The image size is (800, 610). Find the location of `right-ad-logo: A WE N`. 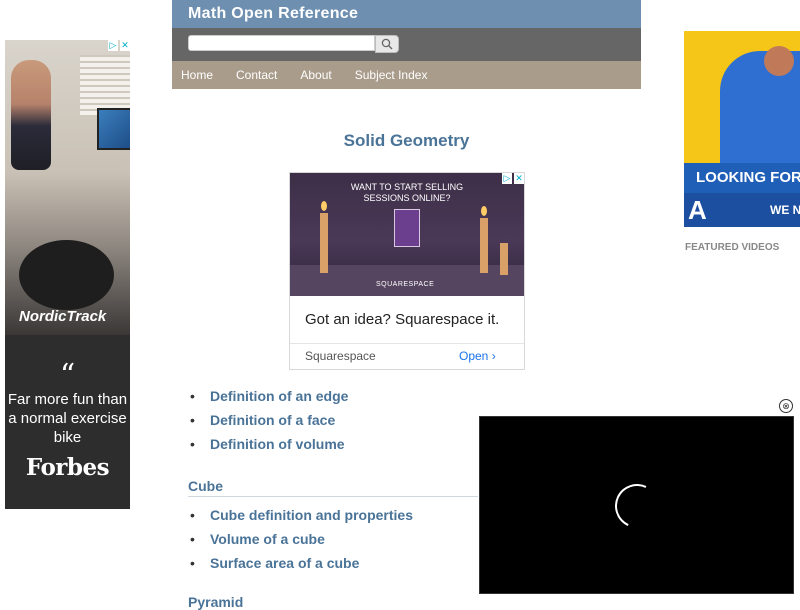

right-ad-logo: A WE N is located at coordinates (742, 210).